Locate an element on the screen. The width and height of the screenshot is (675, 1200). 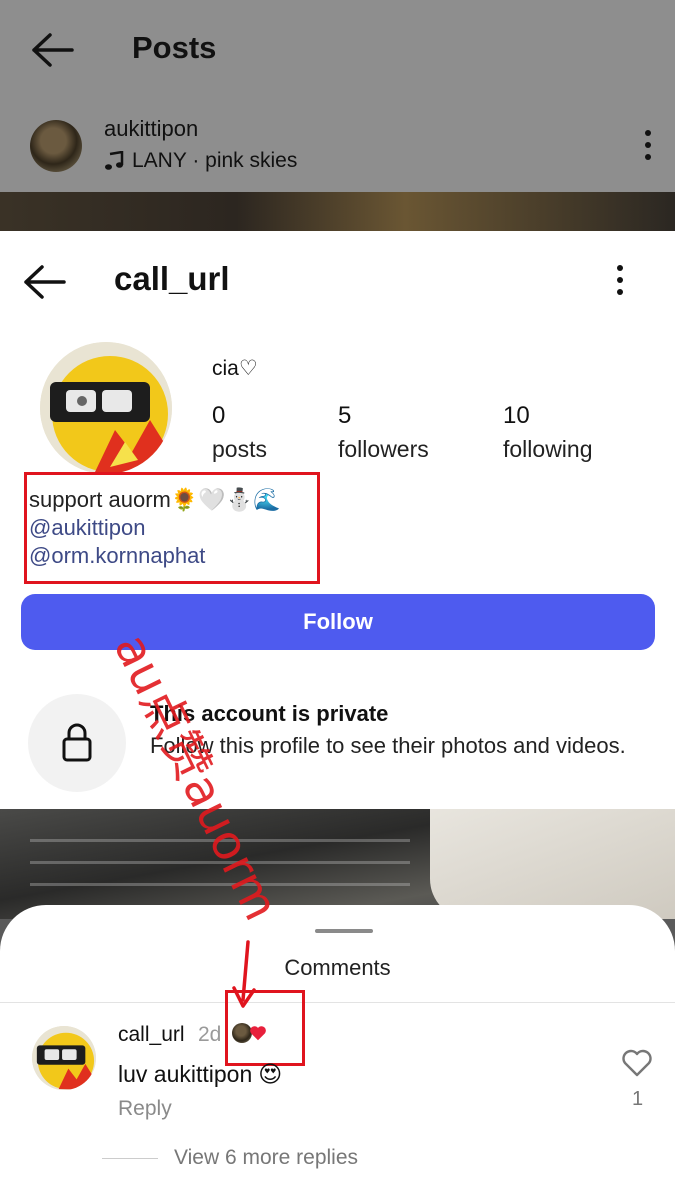
comment-avatar is located at coordinates (64, 1058).